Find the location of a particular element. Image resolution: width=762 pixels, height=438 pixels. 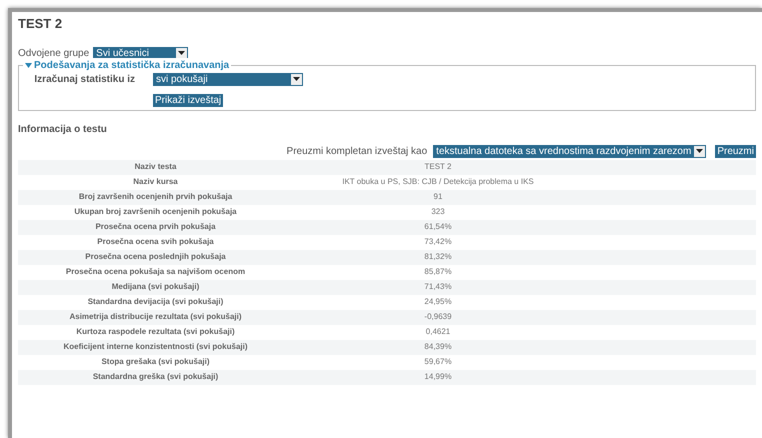

statistic-label: Standardna greška (svi pokušaji) is located at coordinates (156, 377).